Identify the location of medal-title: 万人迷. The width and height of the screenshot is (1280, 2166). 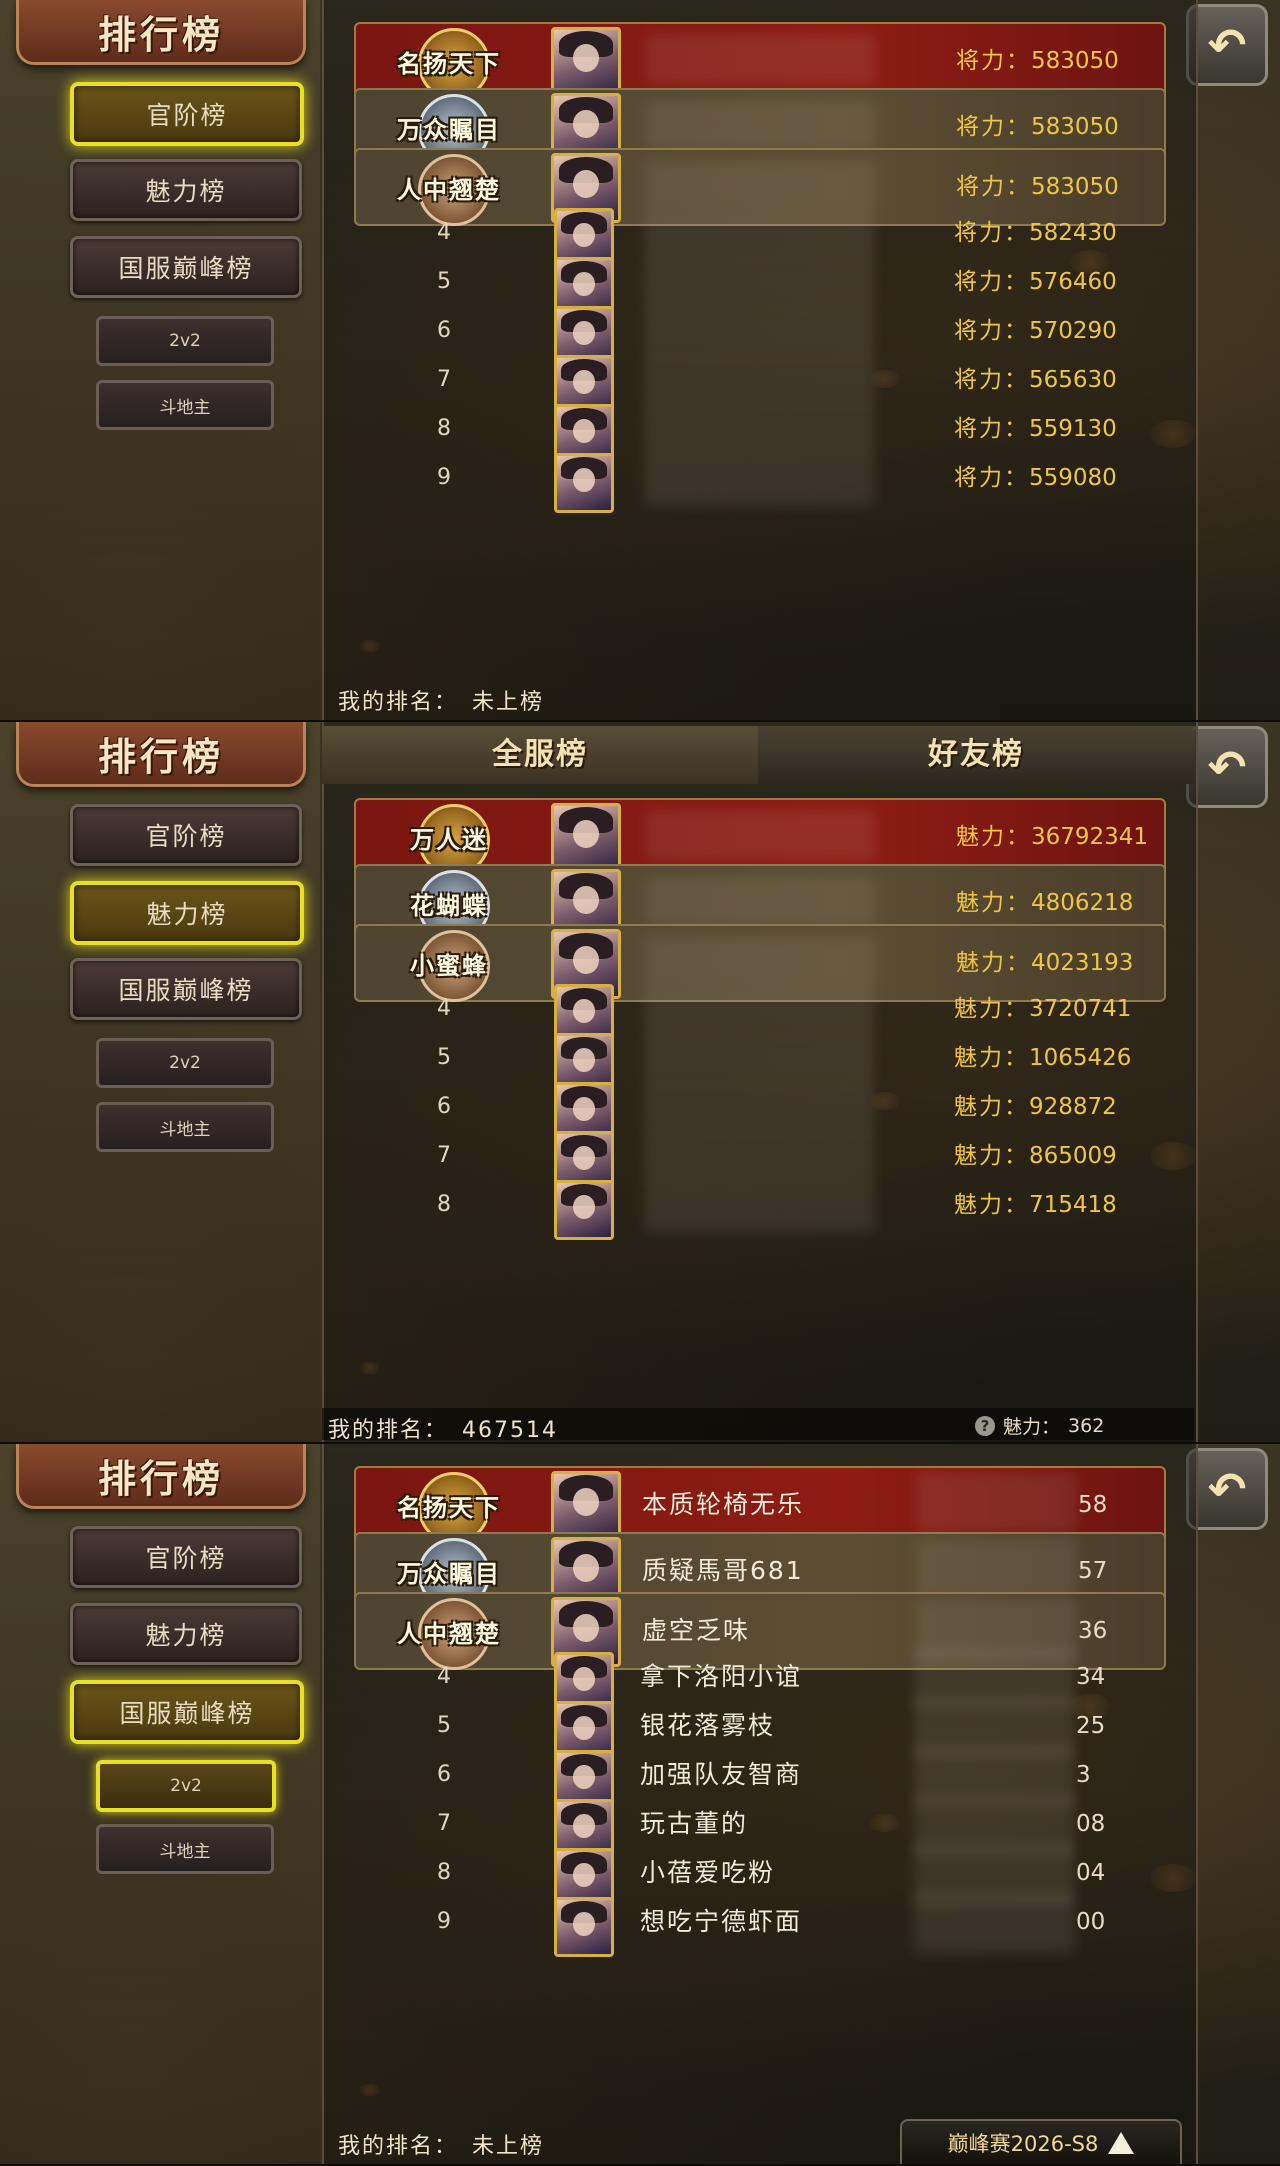
(449, 839).